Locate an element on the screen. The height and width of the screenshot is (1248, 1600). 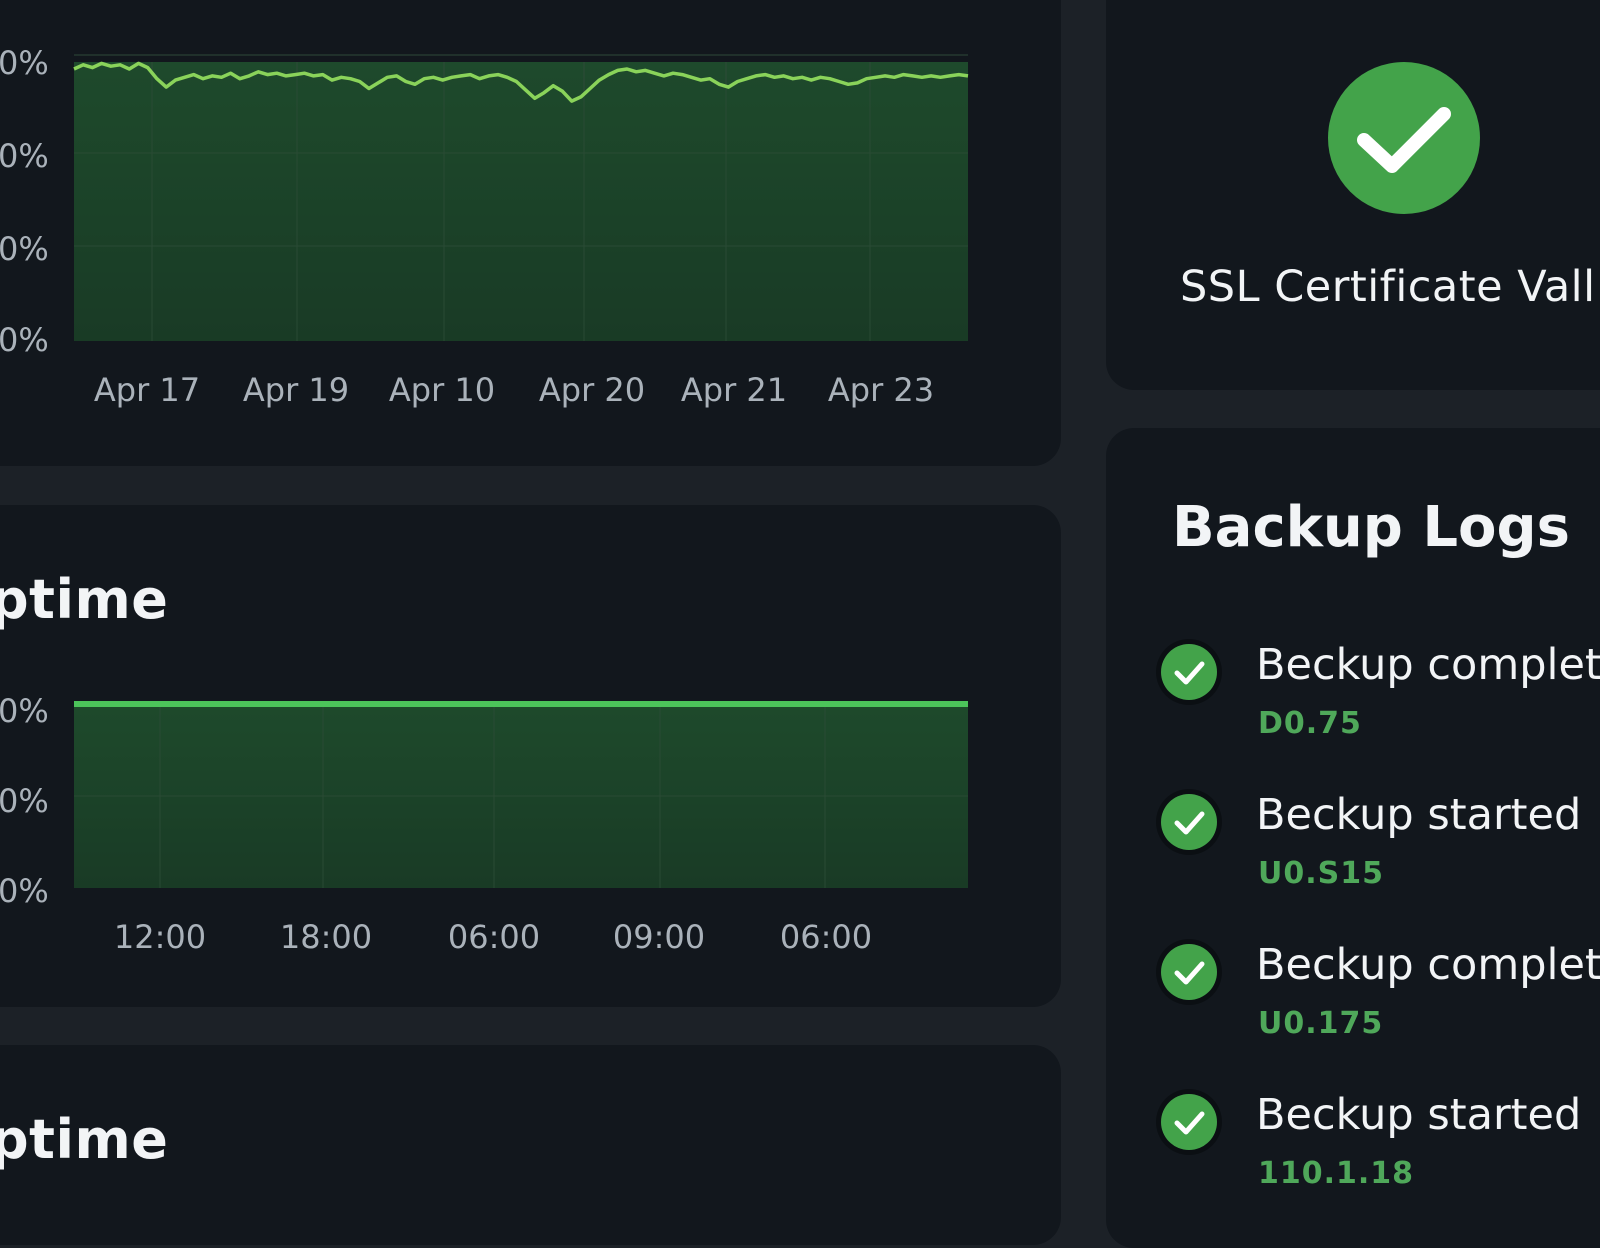
uptime-flat-chart: 0% 0% 0% 12:00 18:00 06:00 09:00 06:00 is located at coordinates (484, 824).